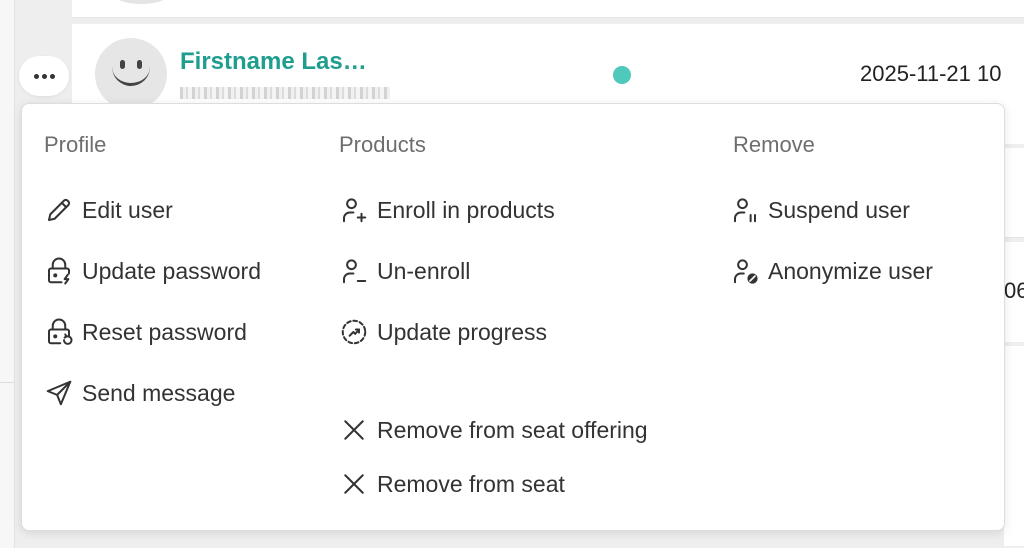  I want to click on remove-from-seat-label: Remove from seat, so click(471, 483).